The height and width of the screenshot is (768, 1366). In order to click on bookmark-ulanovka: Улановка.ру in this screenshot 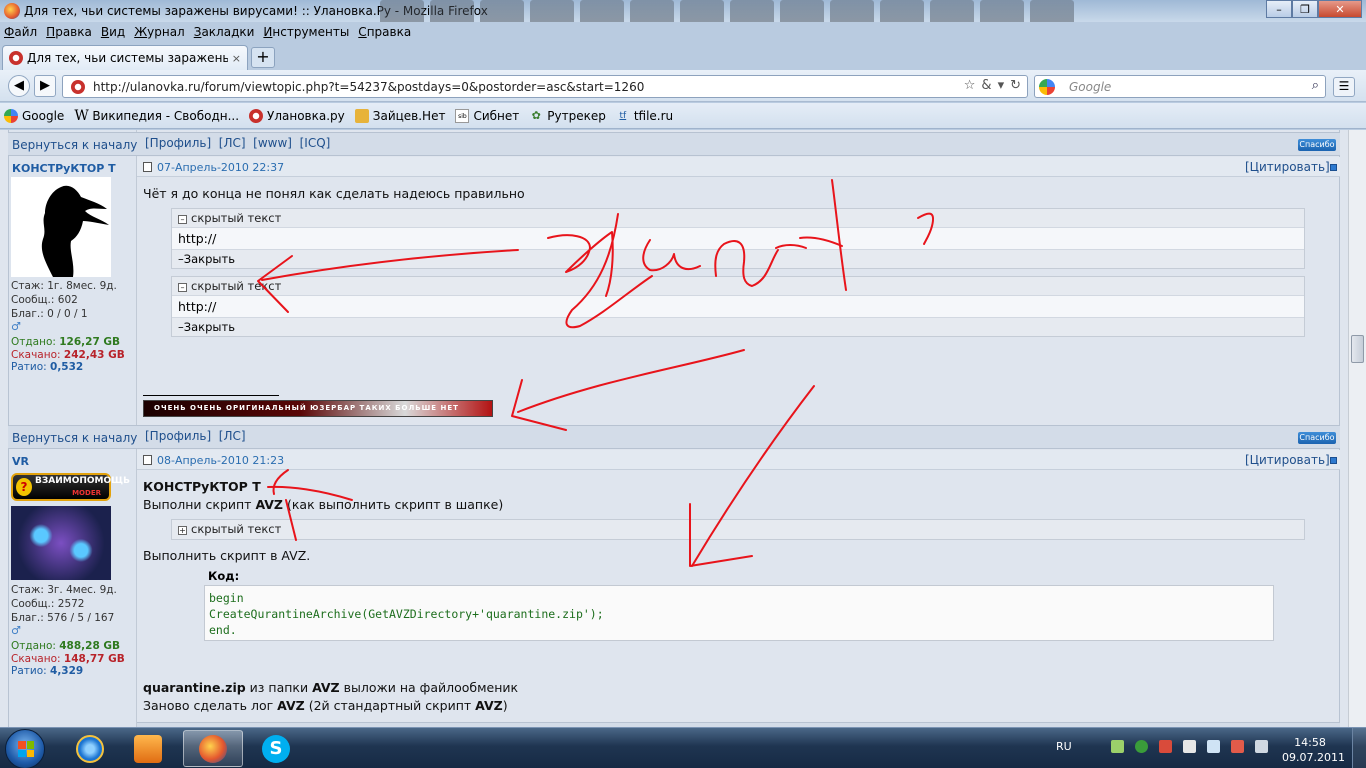, I will do `click(297, 115)`.